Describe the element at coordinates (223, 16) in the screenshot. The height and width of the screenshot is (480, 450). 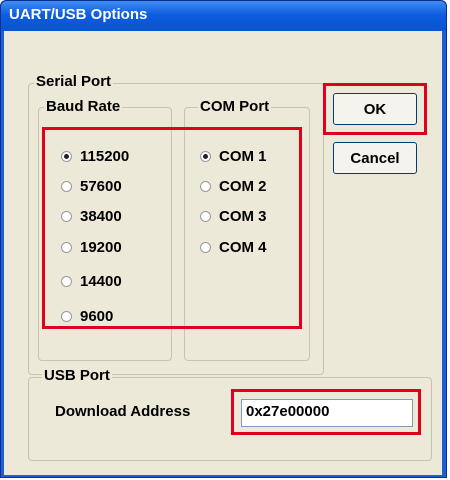
I see `title-bar: UART/USB Options` at that location.